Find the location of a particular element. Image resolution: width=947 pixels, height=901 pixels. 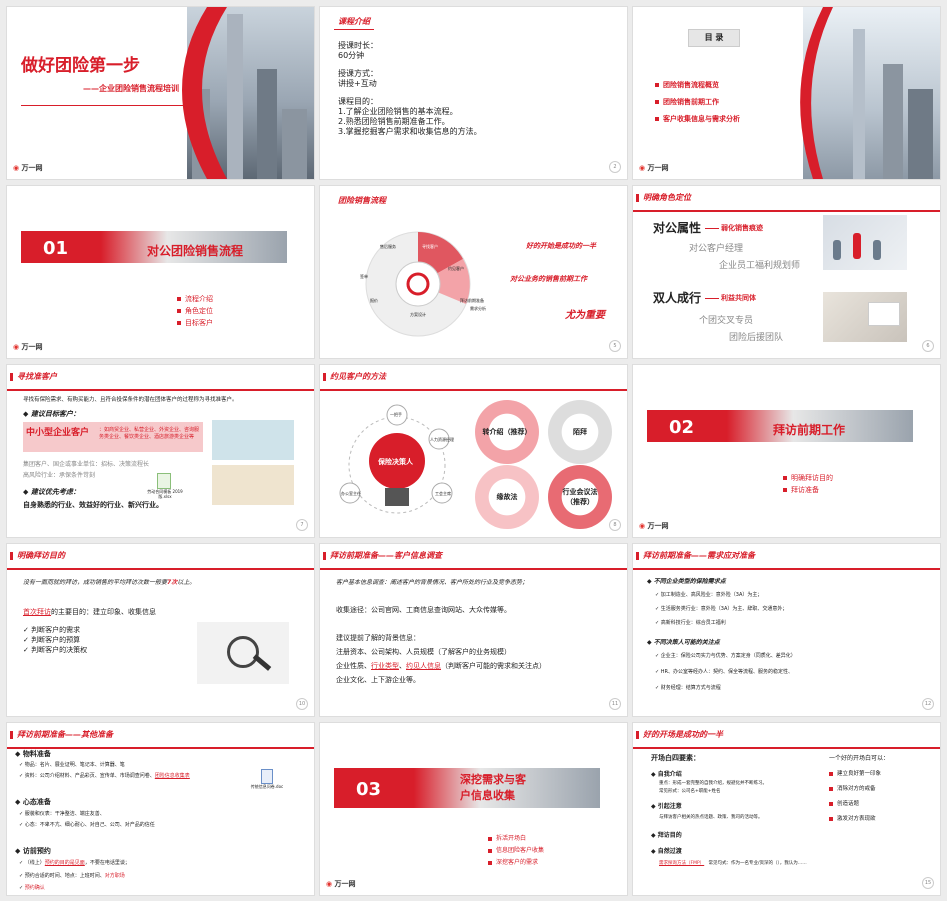

quote-2: 对公业务的销售前期工作 is located at coordinates (548, 279).